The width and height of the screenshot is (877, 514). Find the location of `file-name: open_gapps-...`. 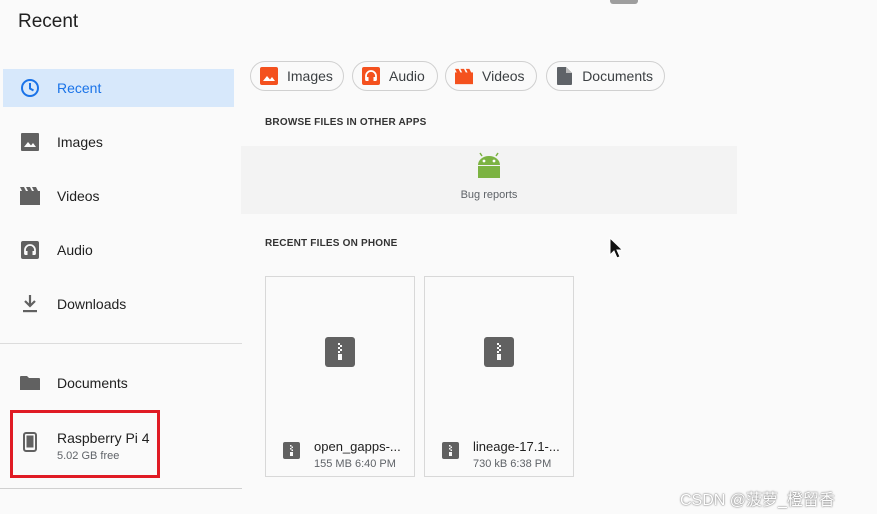

file-name: open_gapps-... is located at coordinates (357, 446).